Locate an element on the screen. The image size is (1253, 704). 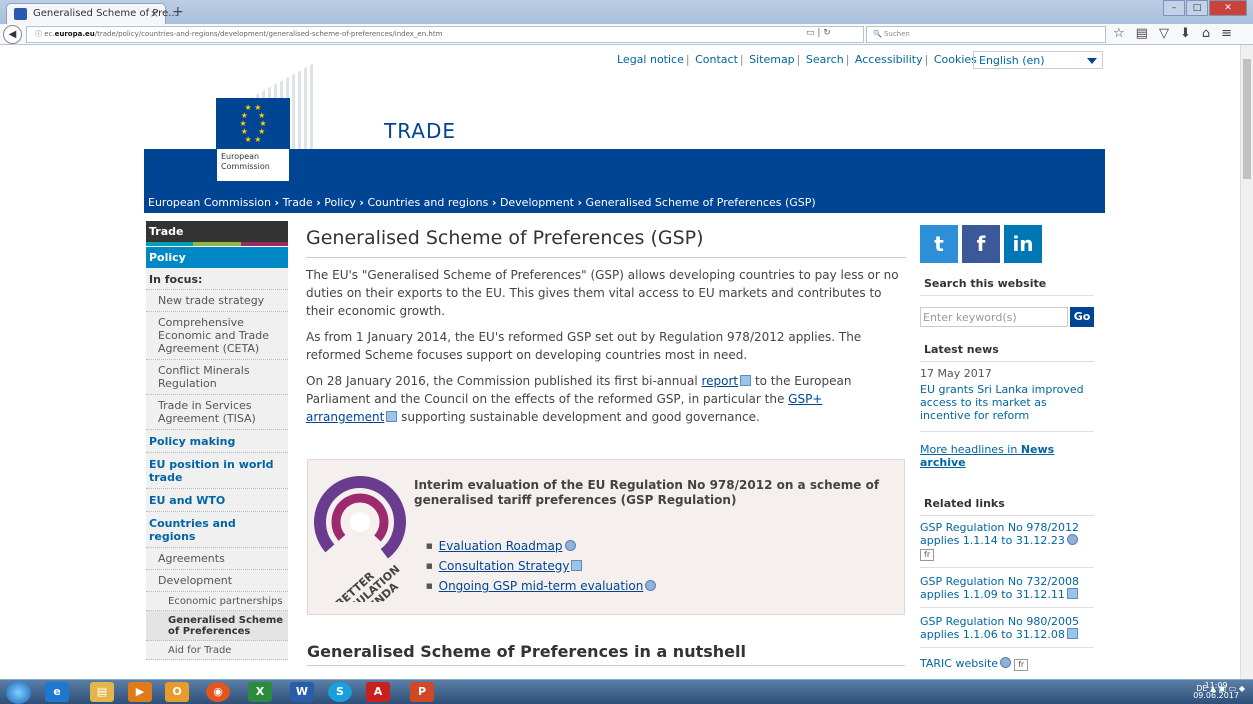
ec-logo: ★ ★ ★ ★ ★ ★ ★ ★ ★ ★ European Commission is located at coordinates (254, 113).